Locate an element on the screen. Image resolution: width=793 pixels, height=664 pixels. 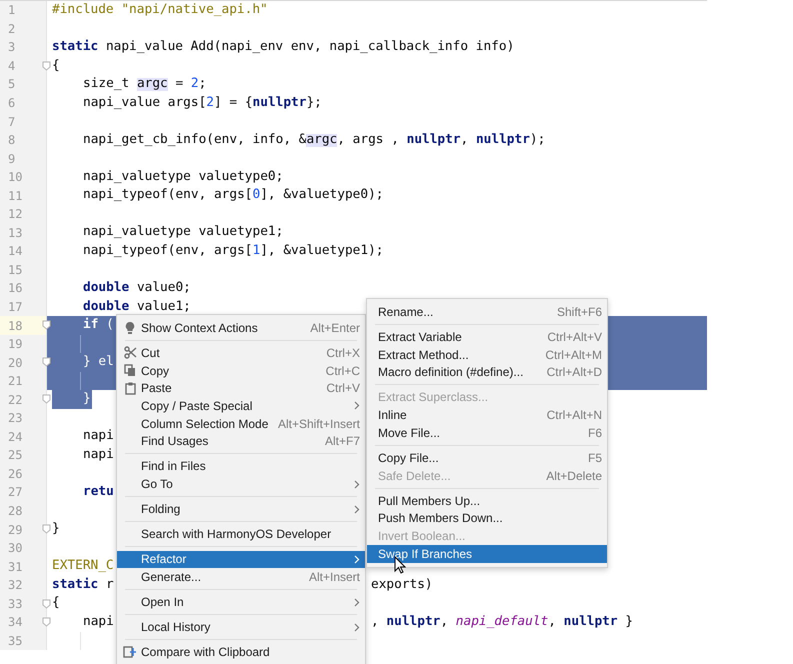
code-token: napi_value Add(napi_env env, napi_callback_info info) is located at coordinates (309, 47).